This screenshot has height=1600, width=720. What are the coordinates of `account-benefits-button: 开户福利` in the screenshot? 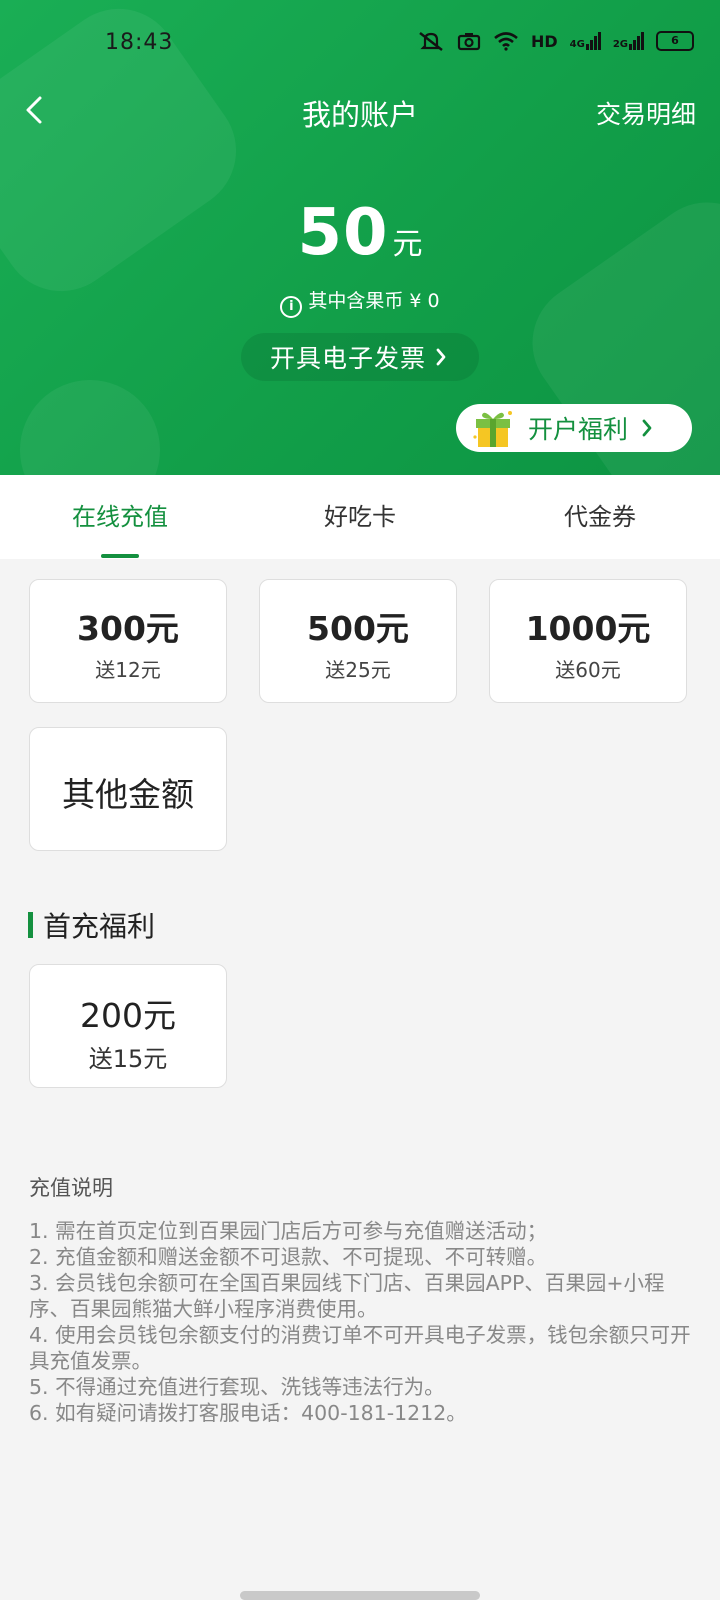 It's located at (574, 428).